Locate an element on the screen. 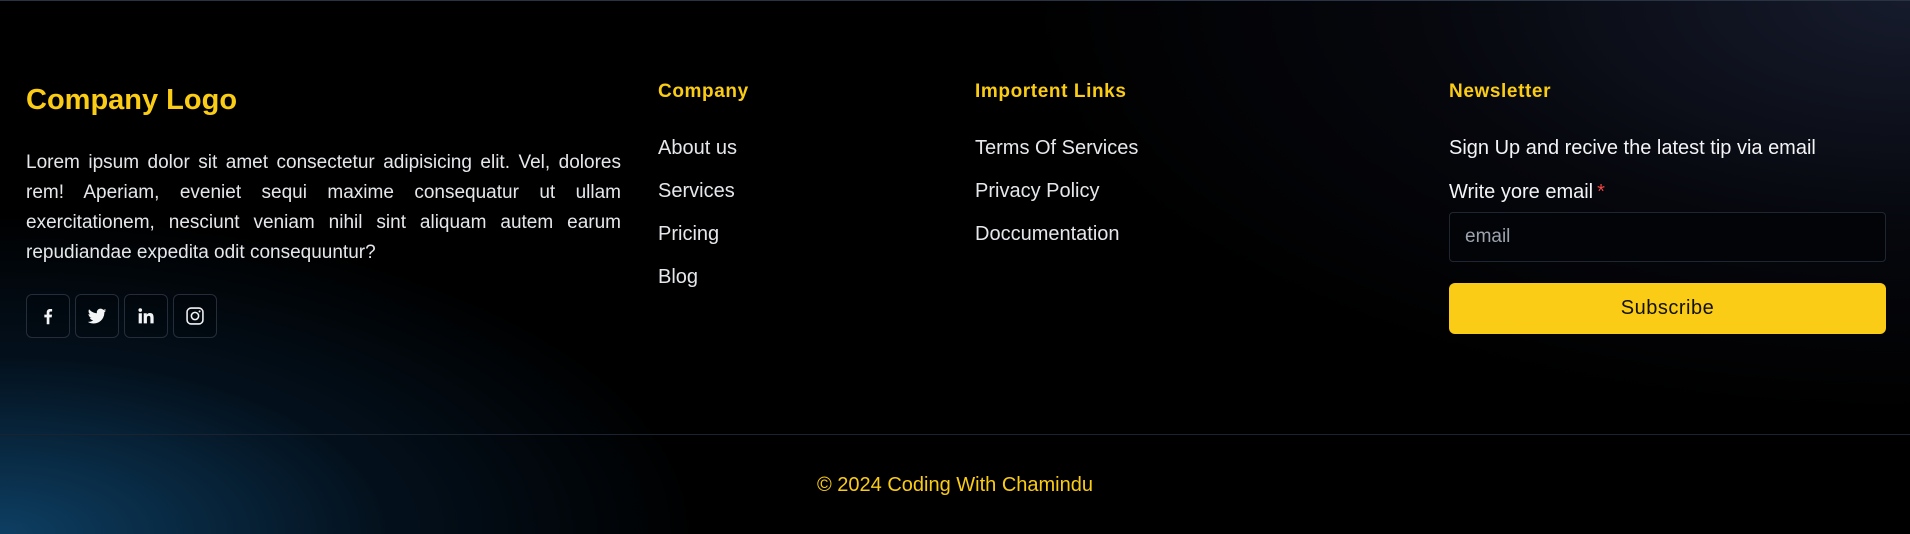  twitter-link is located at coordinates (97, 316).